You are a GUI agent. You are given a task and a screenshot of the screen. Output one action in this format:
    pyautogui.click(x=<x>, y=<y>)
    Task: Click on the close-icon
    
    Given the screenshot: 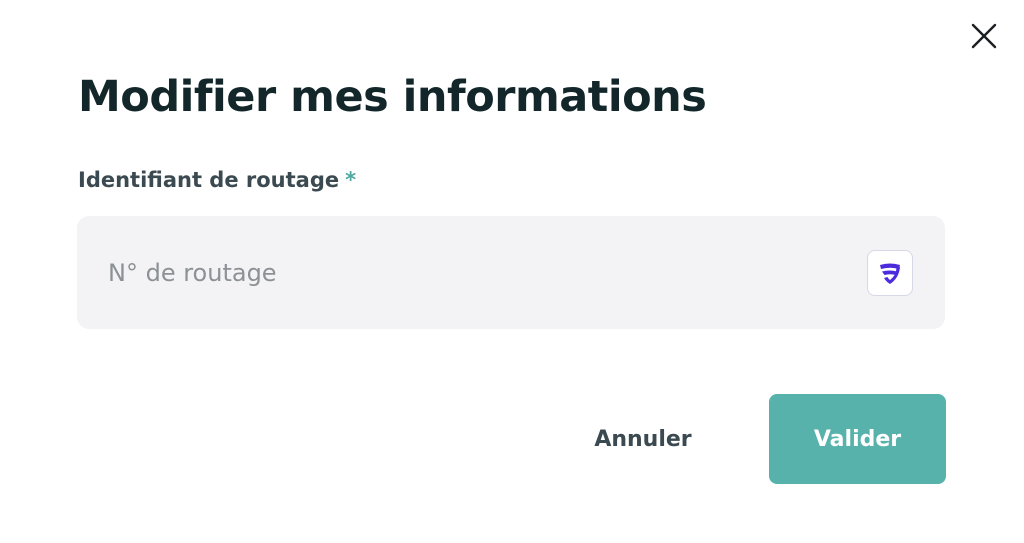 What is the action you would take?
    pyautogui.click(x=984, y=36)
    